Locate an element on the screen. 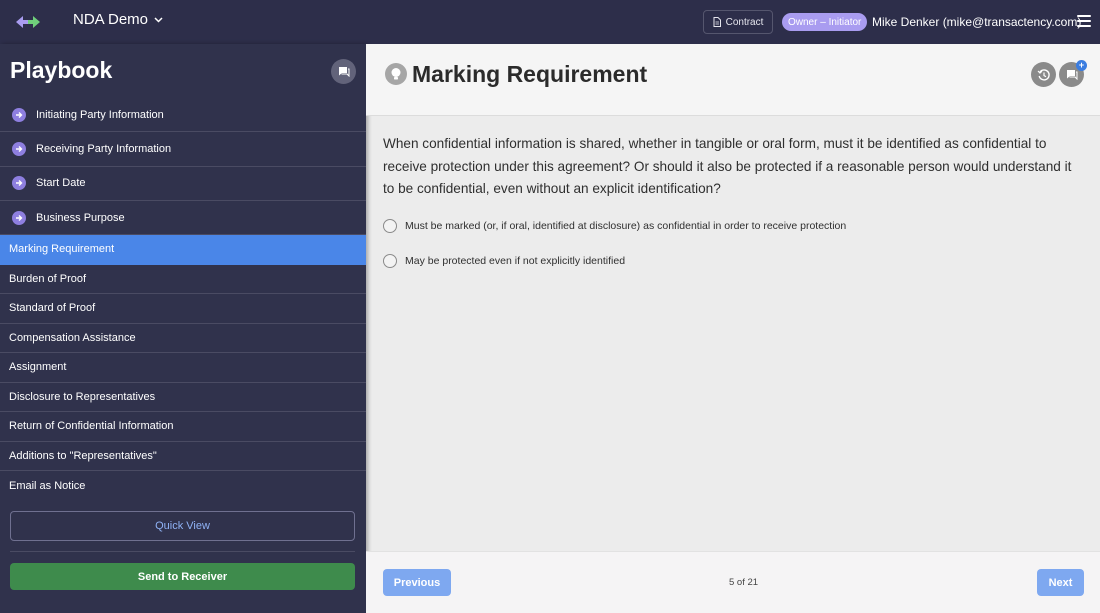  lightbulb-icon is located at coordinates (396, 74).